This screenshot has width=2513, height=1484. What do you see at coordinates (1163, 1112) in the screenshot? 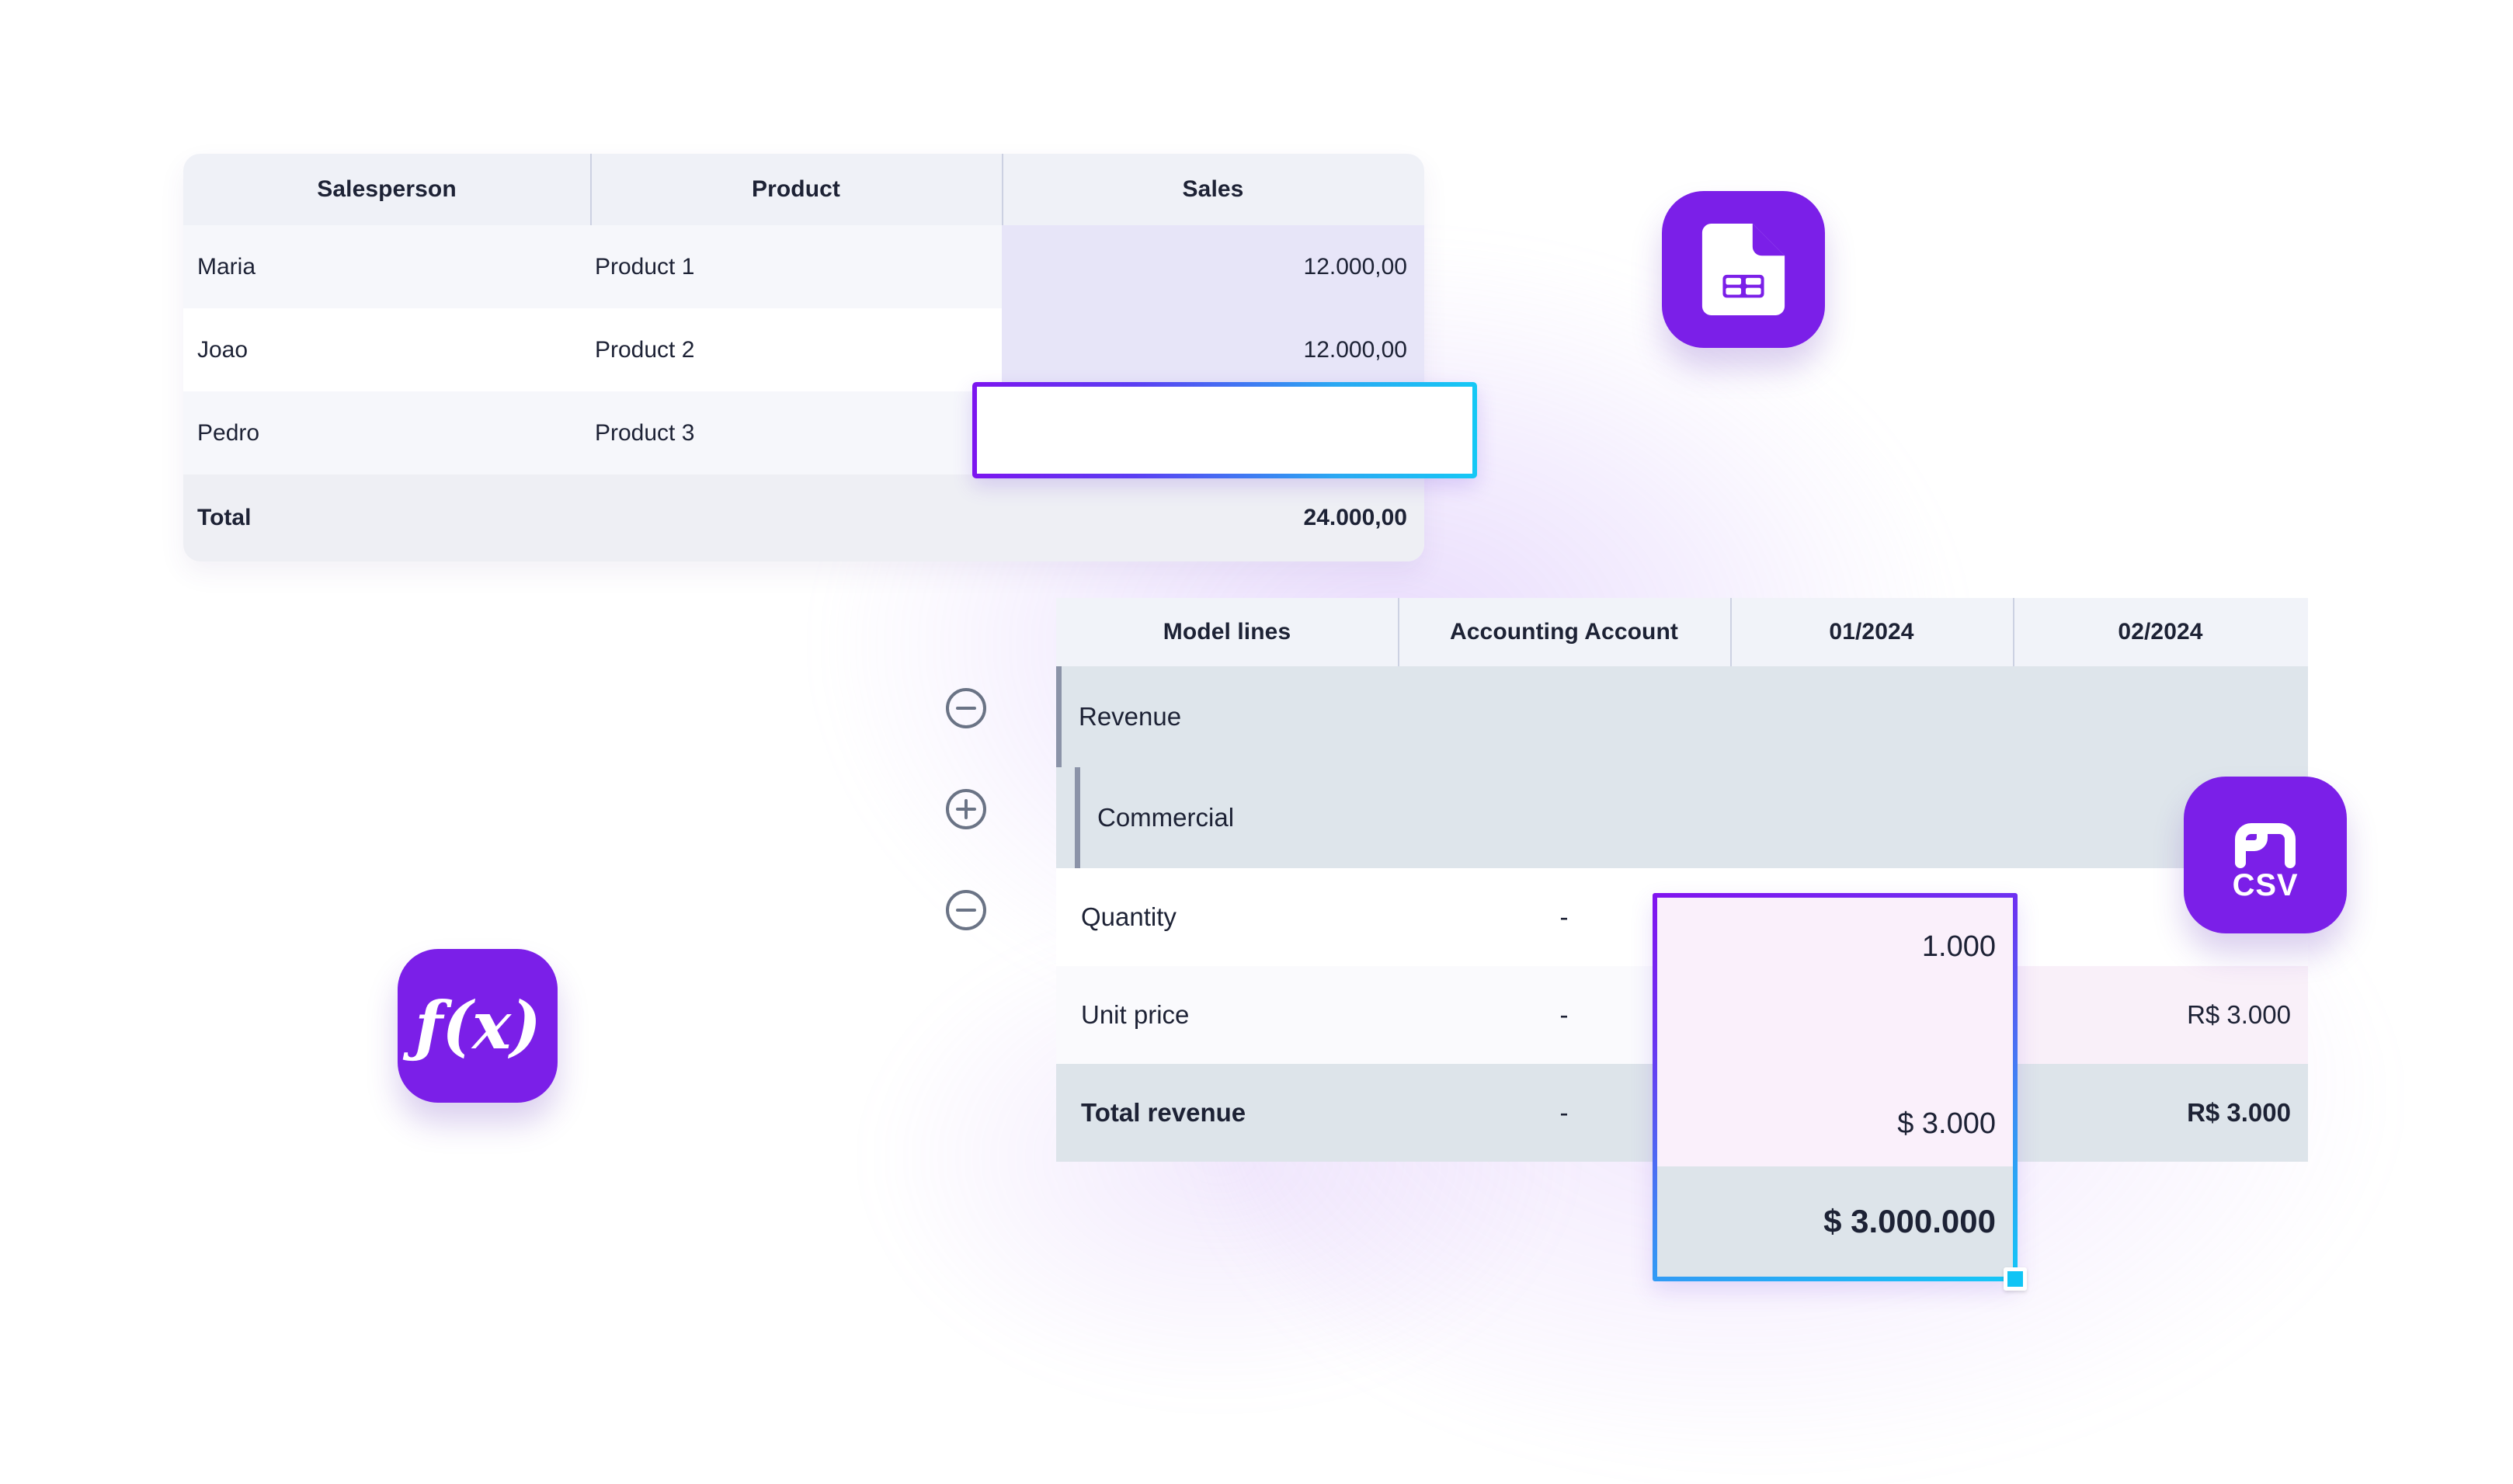
I see `model-row-label: Total revenue` at bounding box center [1163, 1112].